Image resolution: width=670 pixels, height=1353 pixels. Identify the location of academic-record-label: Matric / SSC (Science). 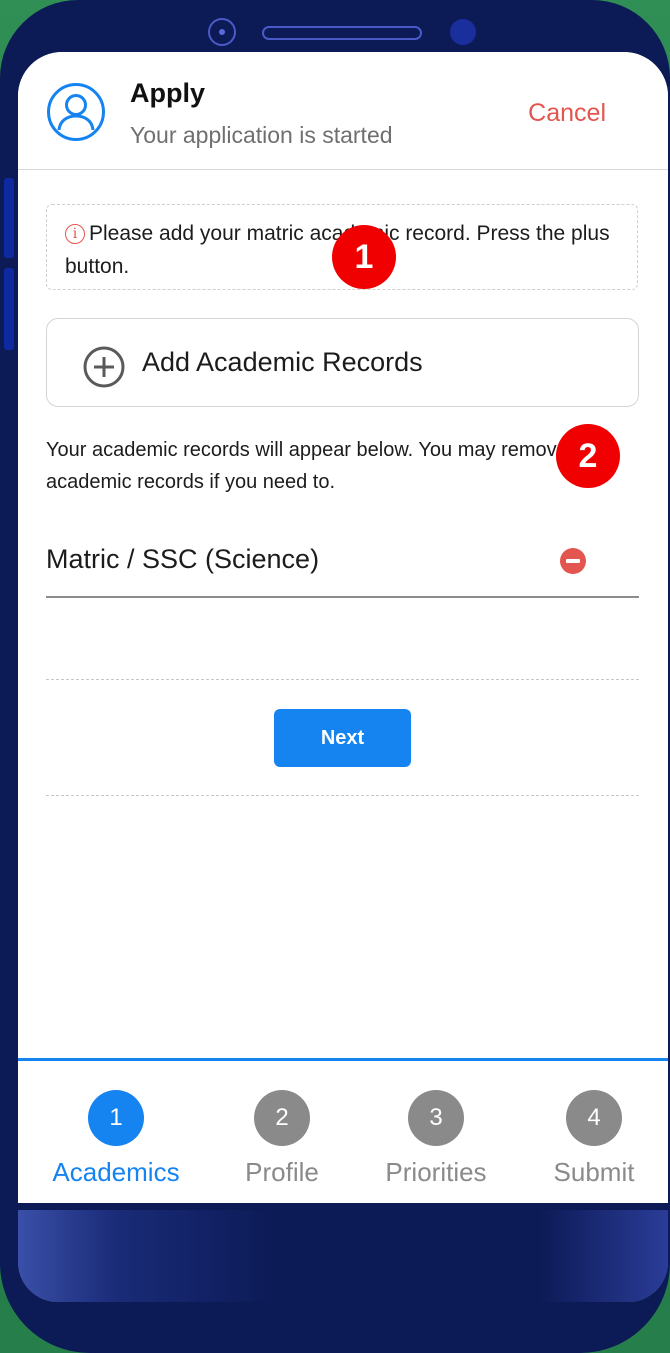
(183, 559).